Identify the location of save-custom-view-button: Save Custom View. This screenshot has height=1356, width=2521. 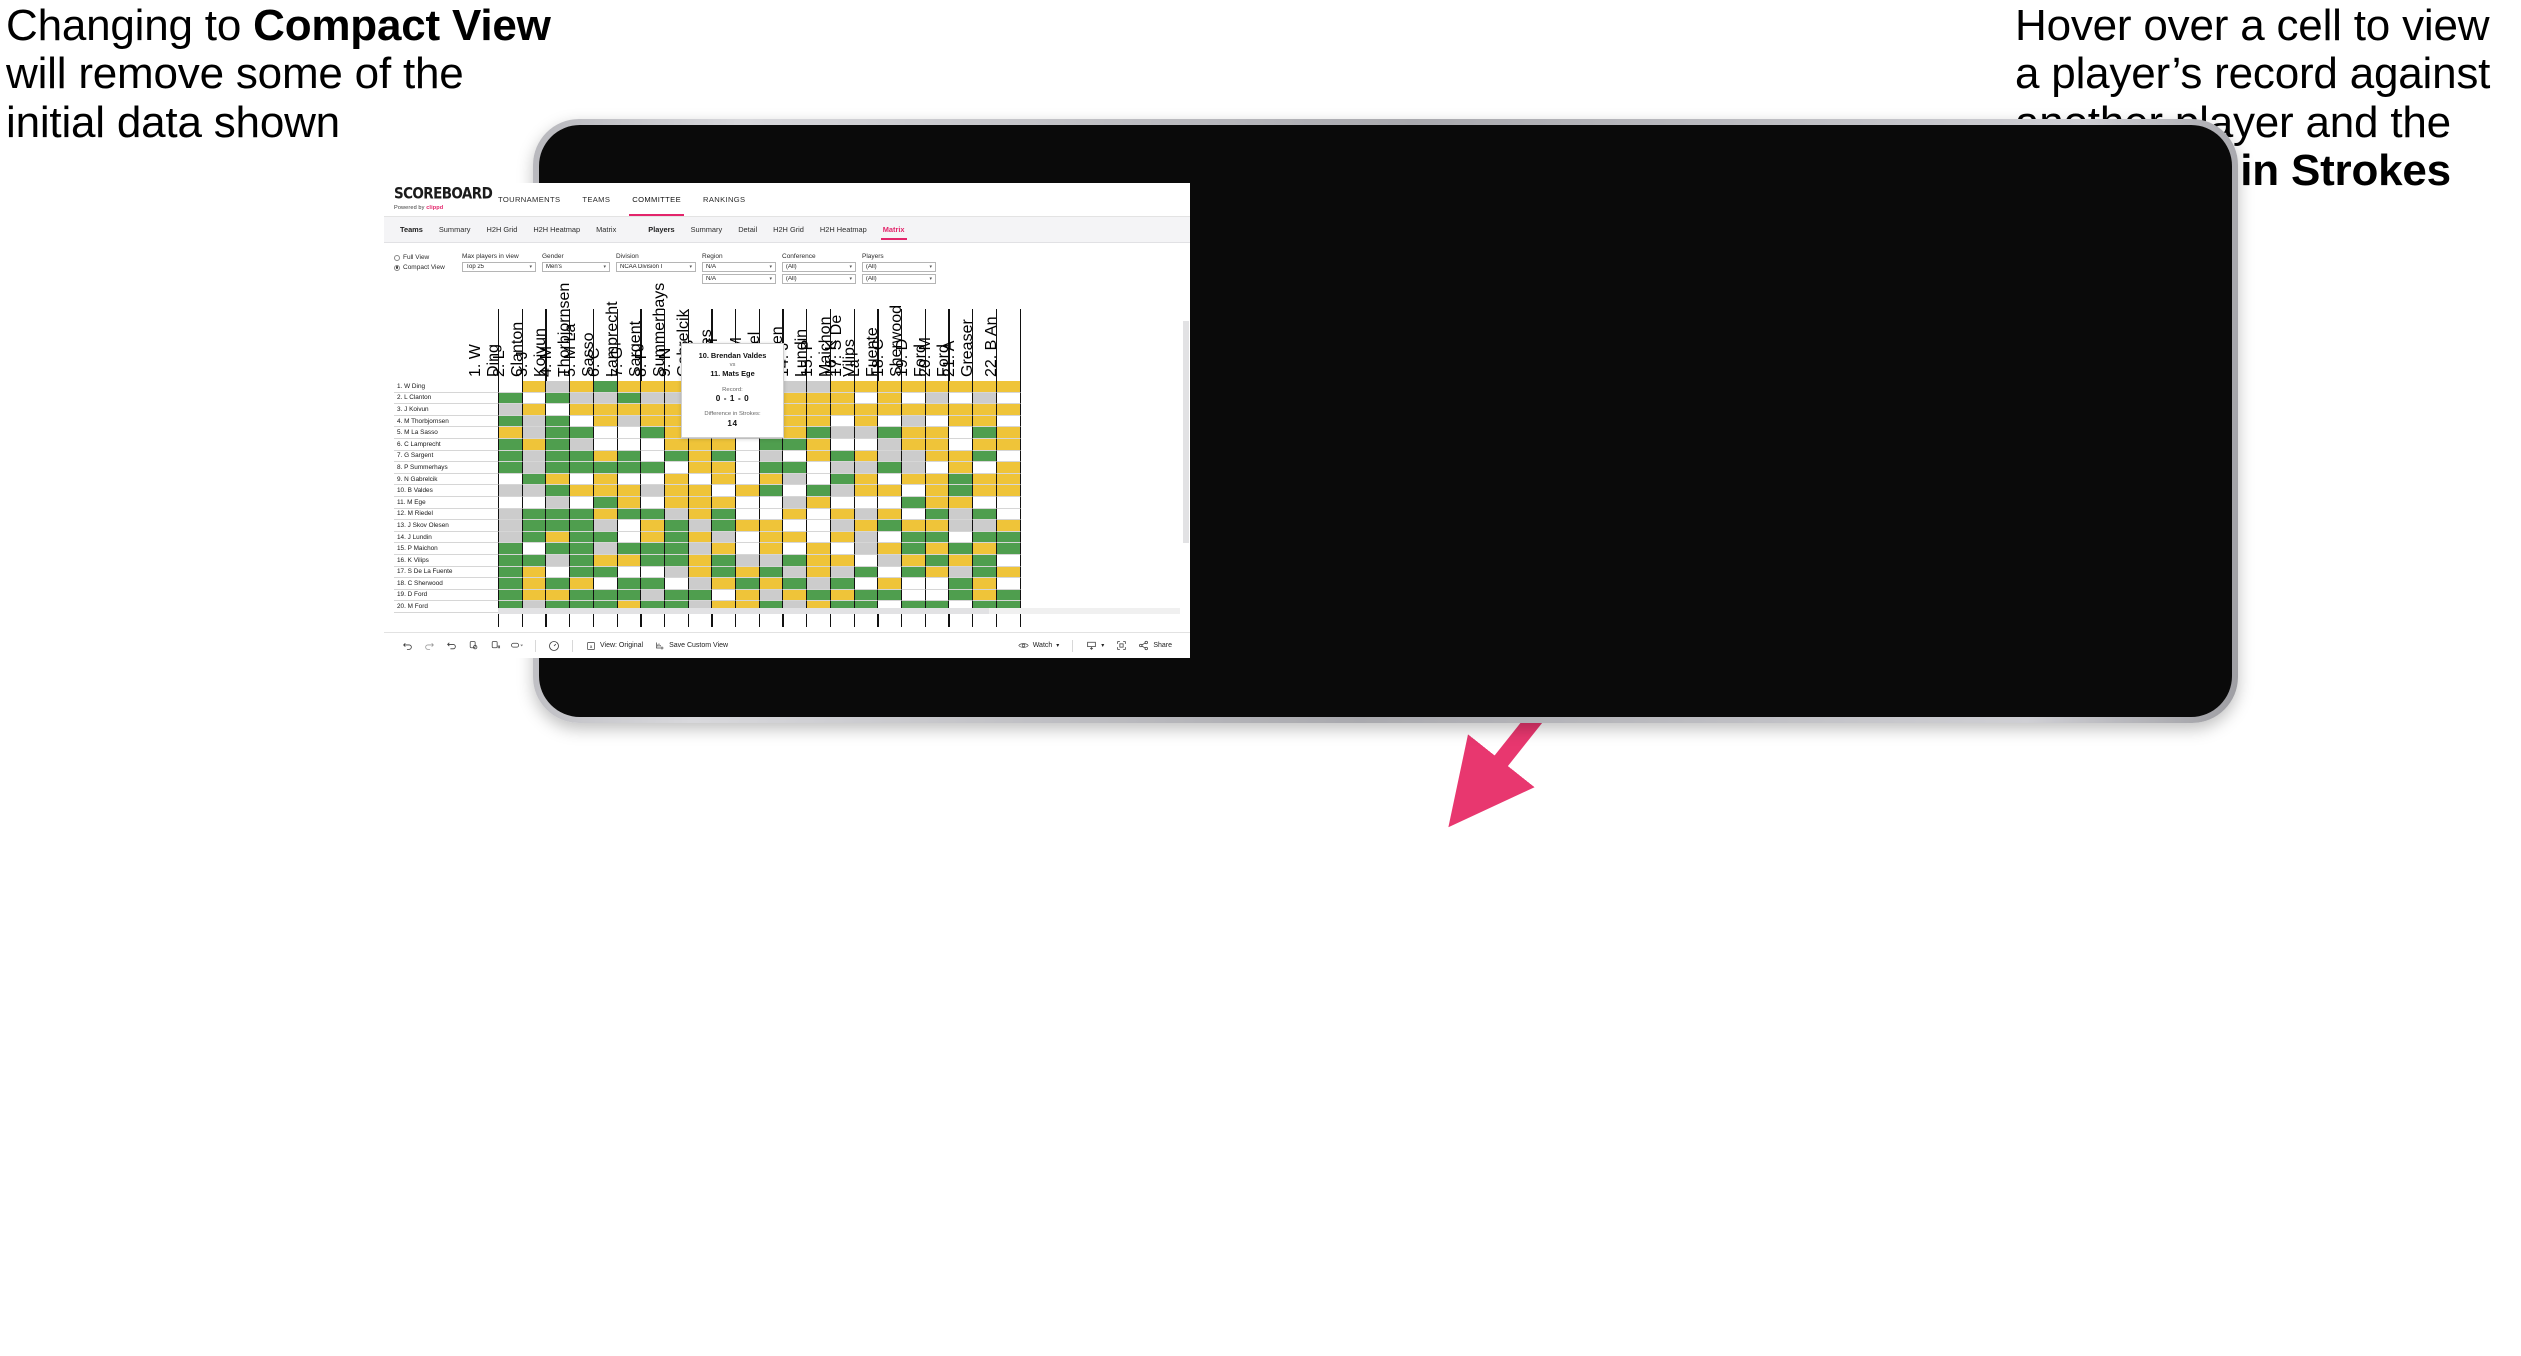
(691, 646).